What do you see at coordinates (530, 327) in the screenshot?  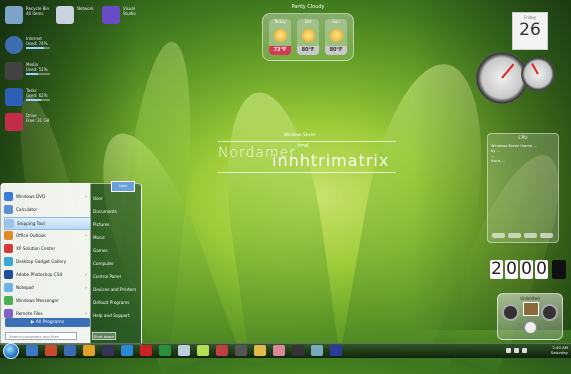 I see `play-button` at bounding box center [530, 327].